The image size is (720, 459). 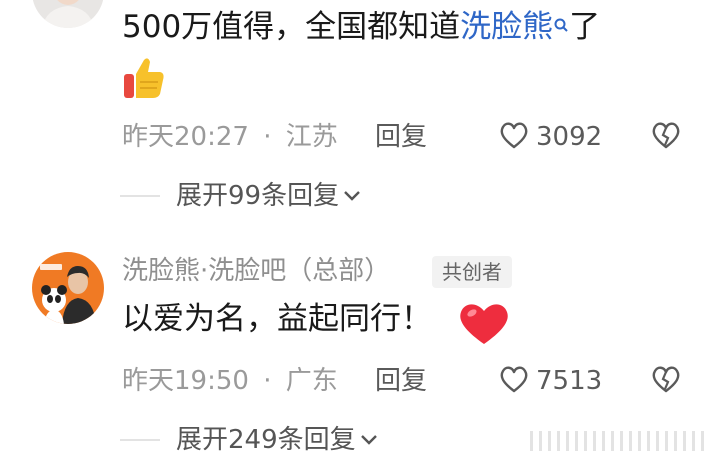 I want to click on comment-meta: 昨天19:50 · 广东, so click(x=230, y=381).